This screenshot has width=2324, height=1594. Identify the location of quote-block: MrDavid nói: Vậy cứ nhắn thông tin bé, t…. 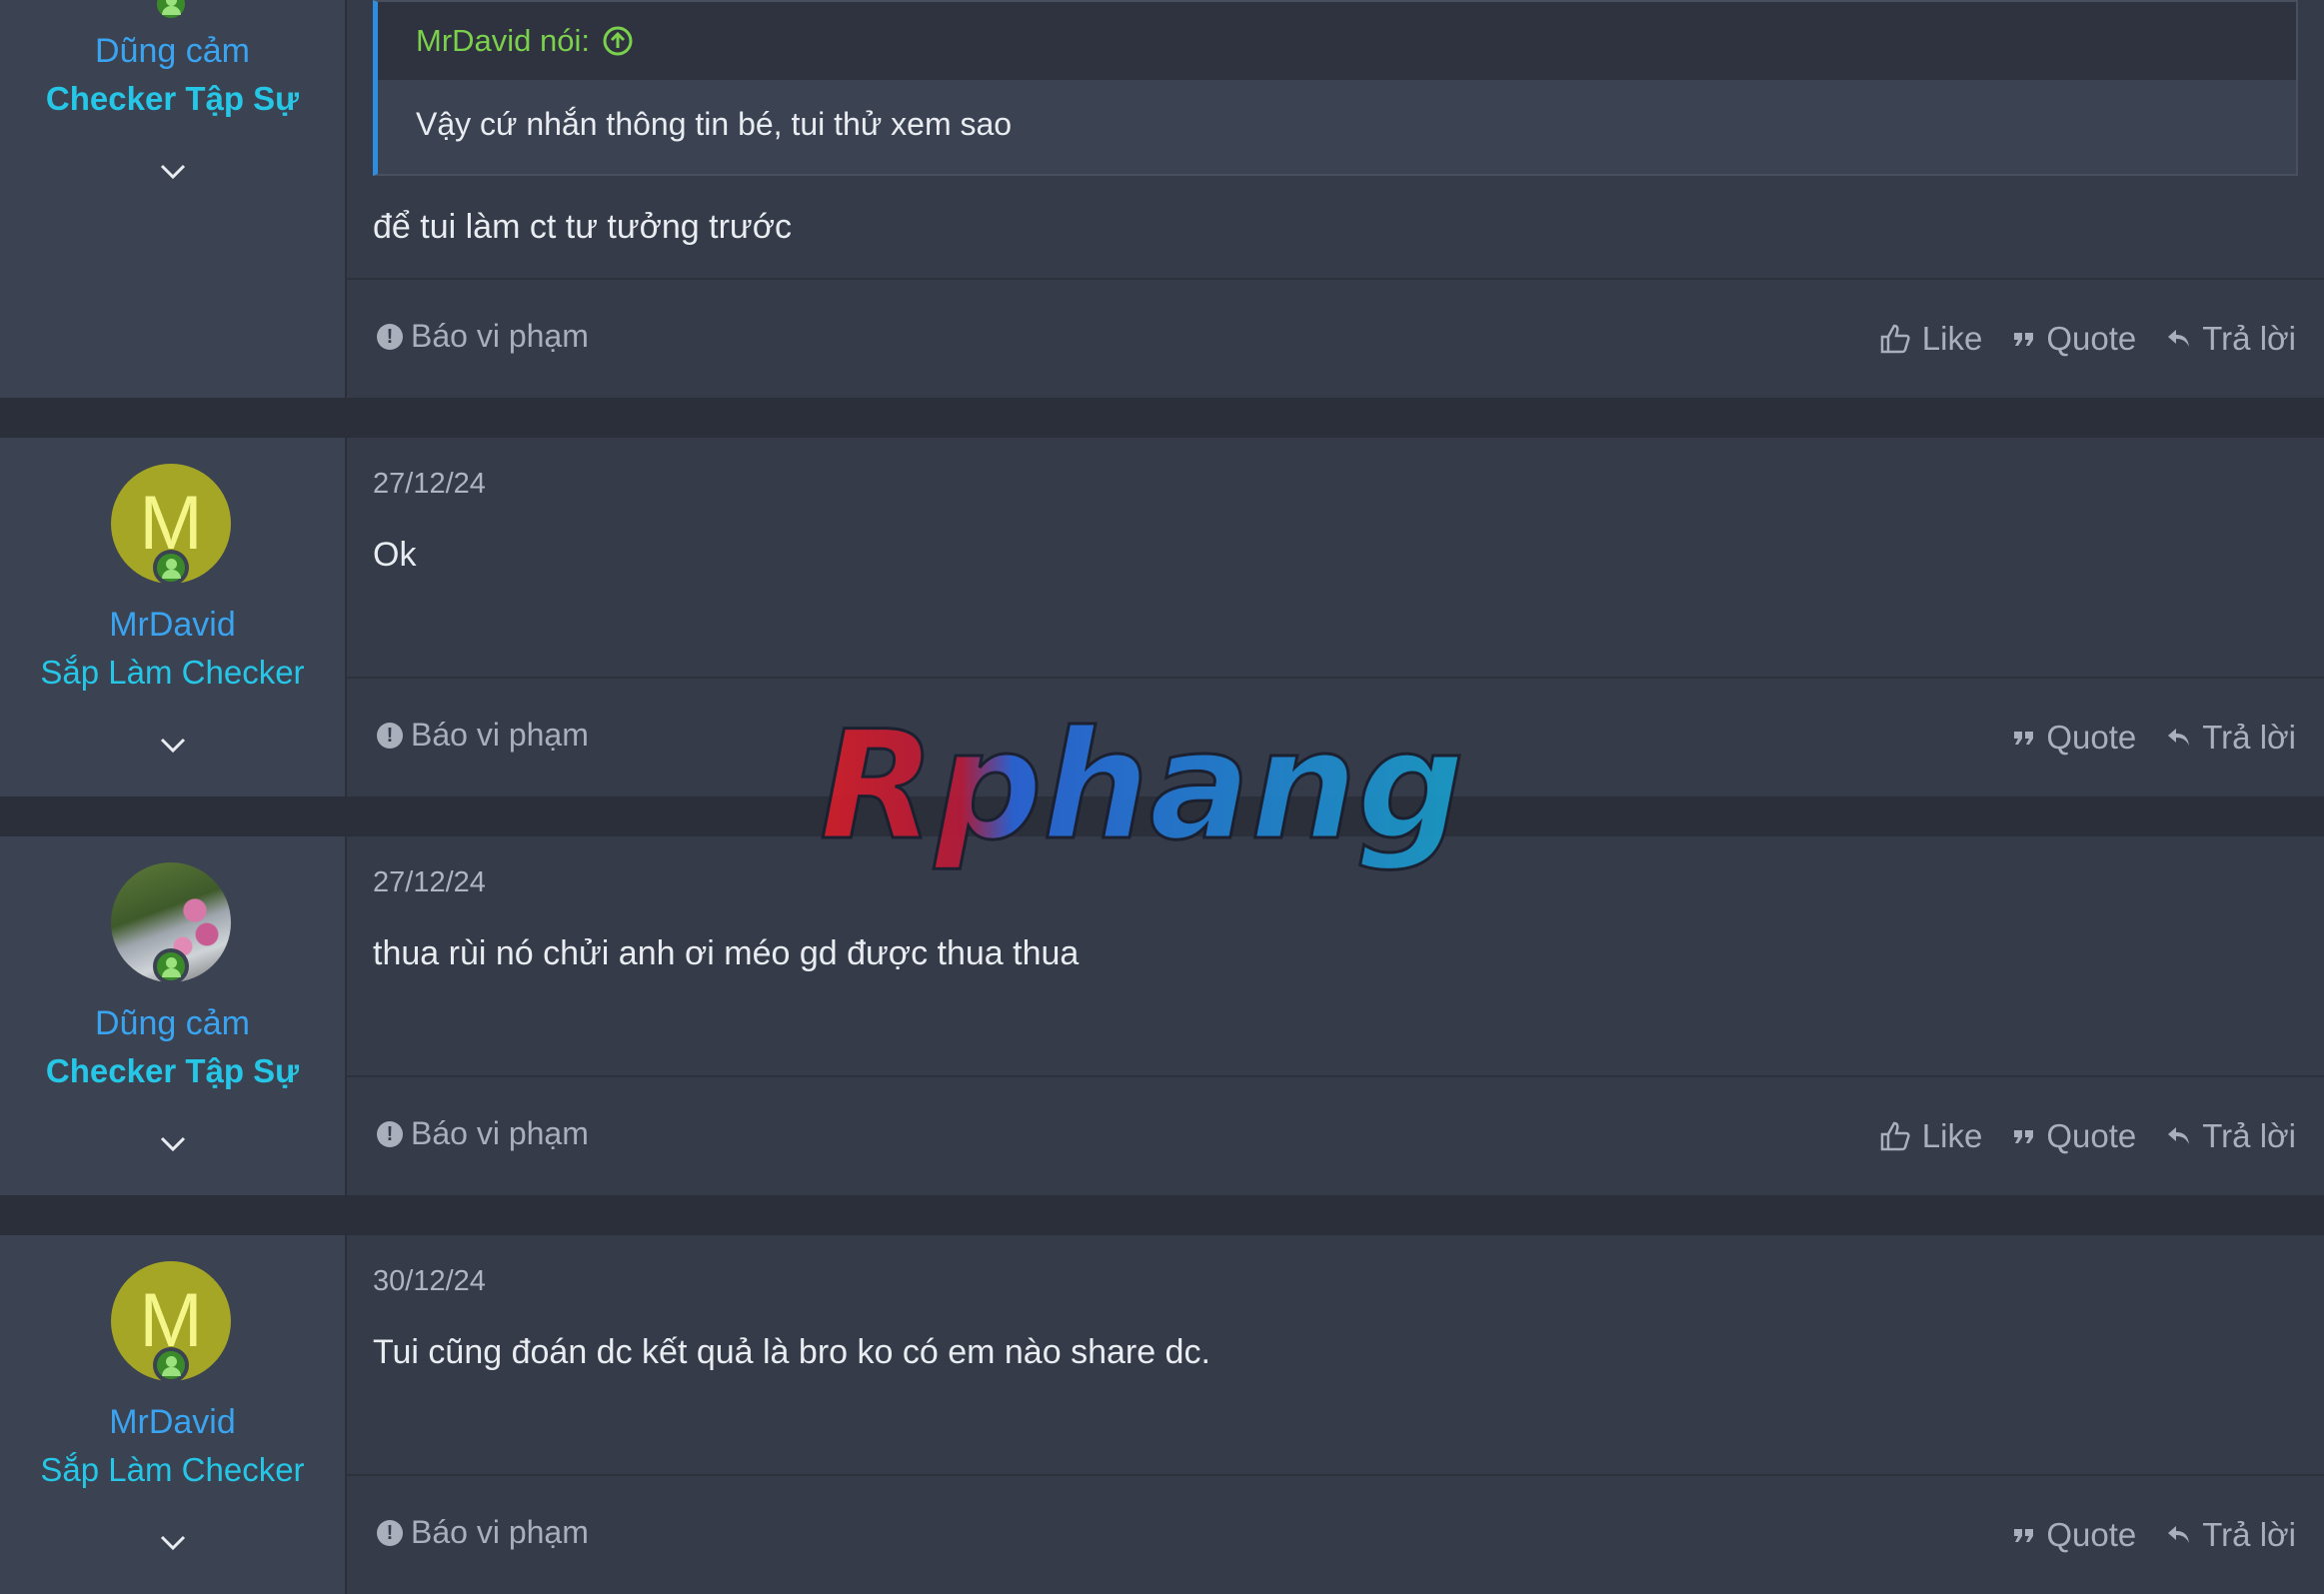
(1335, 88).